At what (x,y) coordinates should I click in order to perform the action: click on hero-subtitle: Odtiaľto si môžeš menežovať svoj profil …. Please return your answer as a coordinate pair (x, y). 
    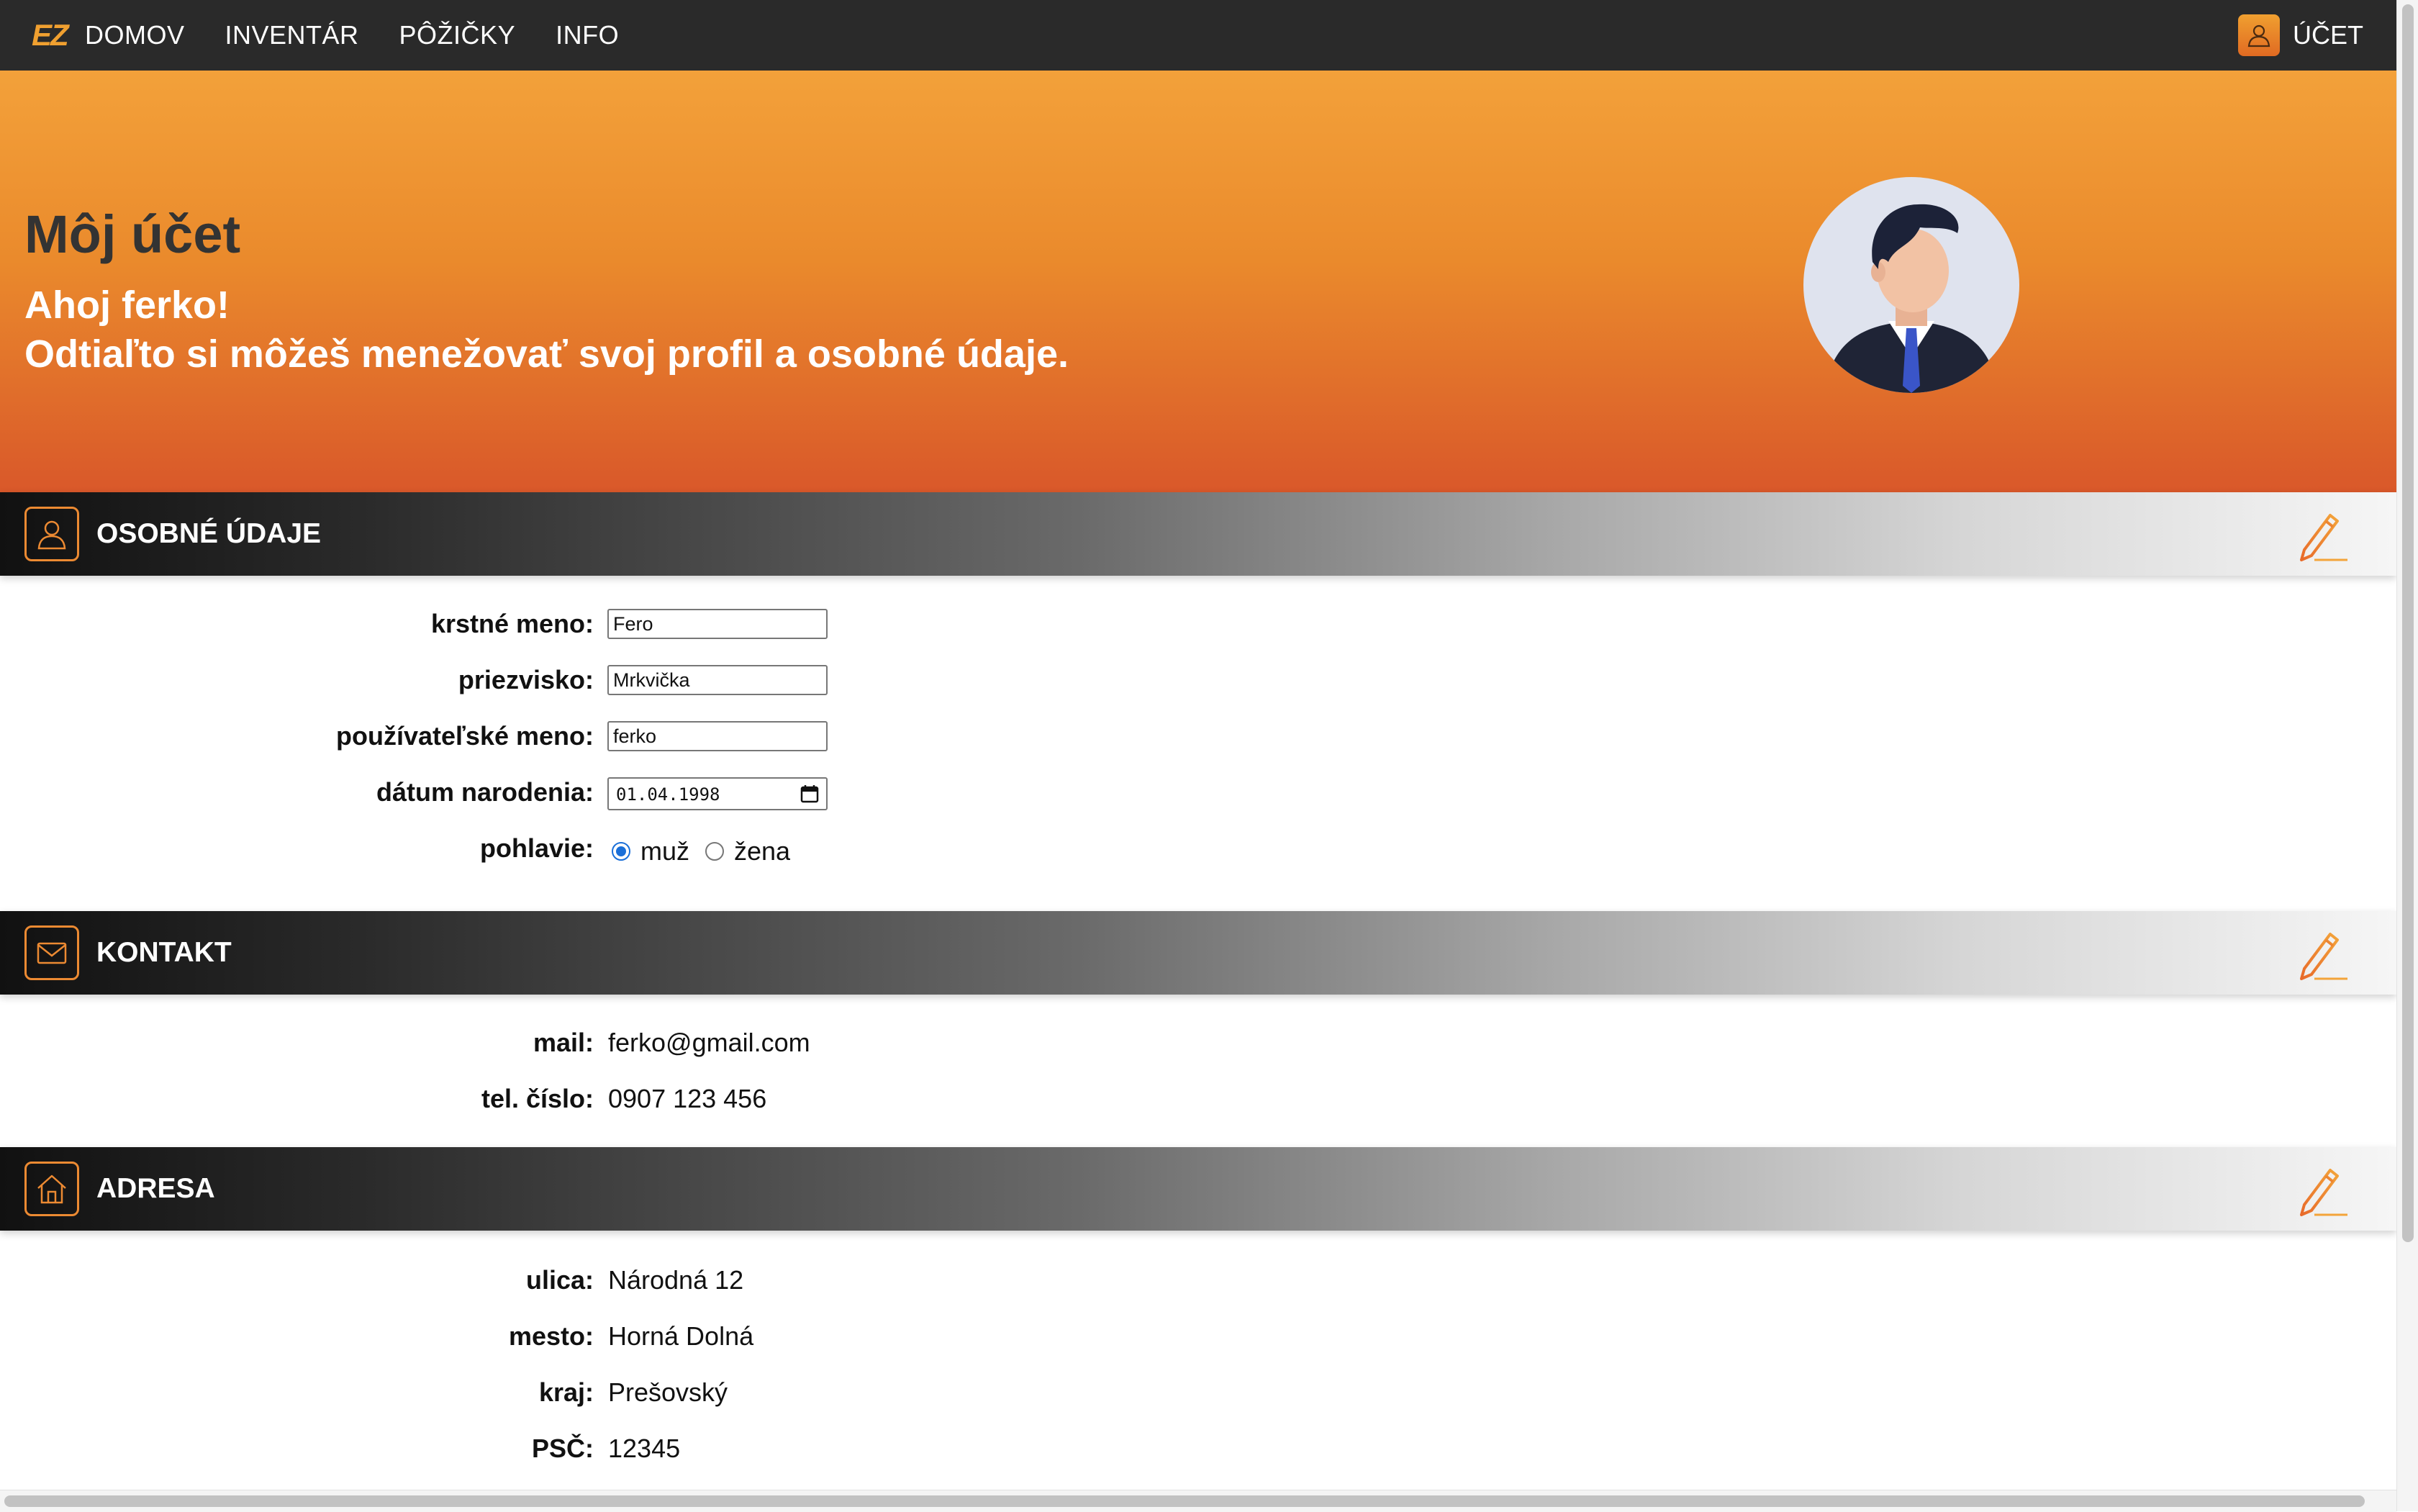
    Looking at the image, I should click on (546, 354).